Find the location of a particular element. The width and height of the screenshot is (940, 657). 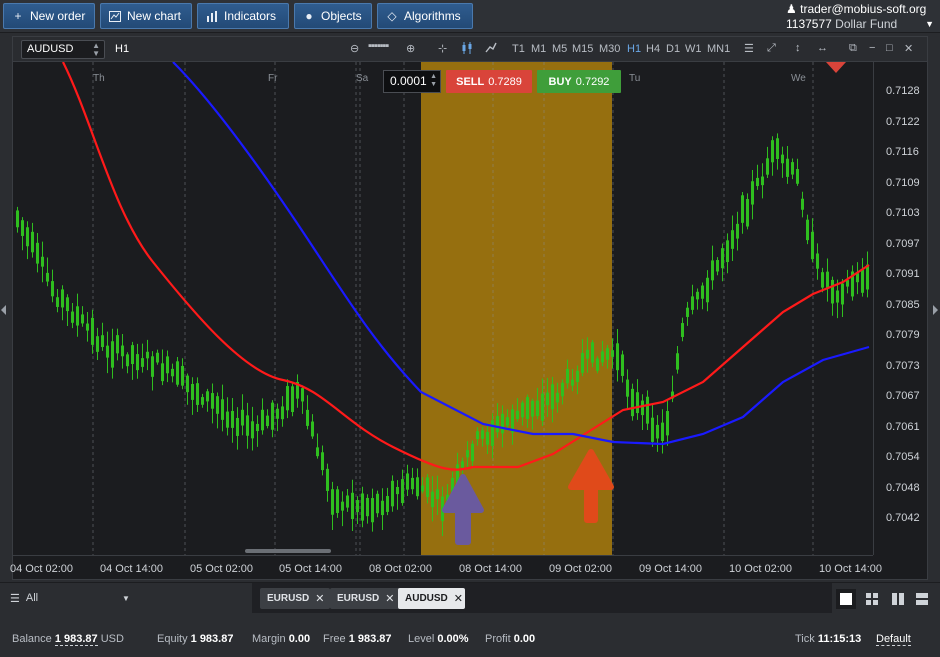

algorithms-button: ◇ Algorithms is located at coordinates (425, 16).